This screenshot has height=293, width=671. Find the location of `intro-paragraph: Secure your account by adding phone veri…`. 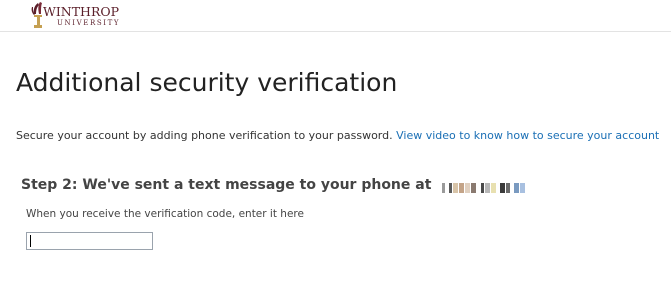

intro-paragraph: Secure your account by adding phone veri… is located at coordinates (337, 136).